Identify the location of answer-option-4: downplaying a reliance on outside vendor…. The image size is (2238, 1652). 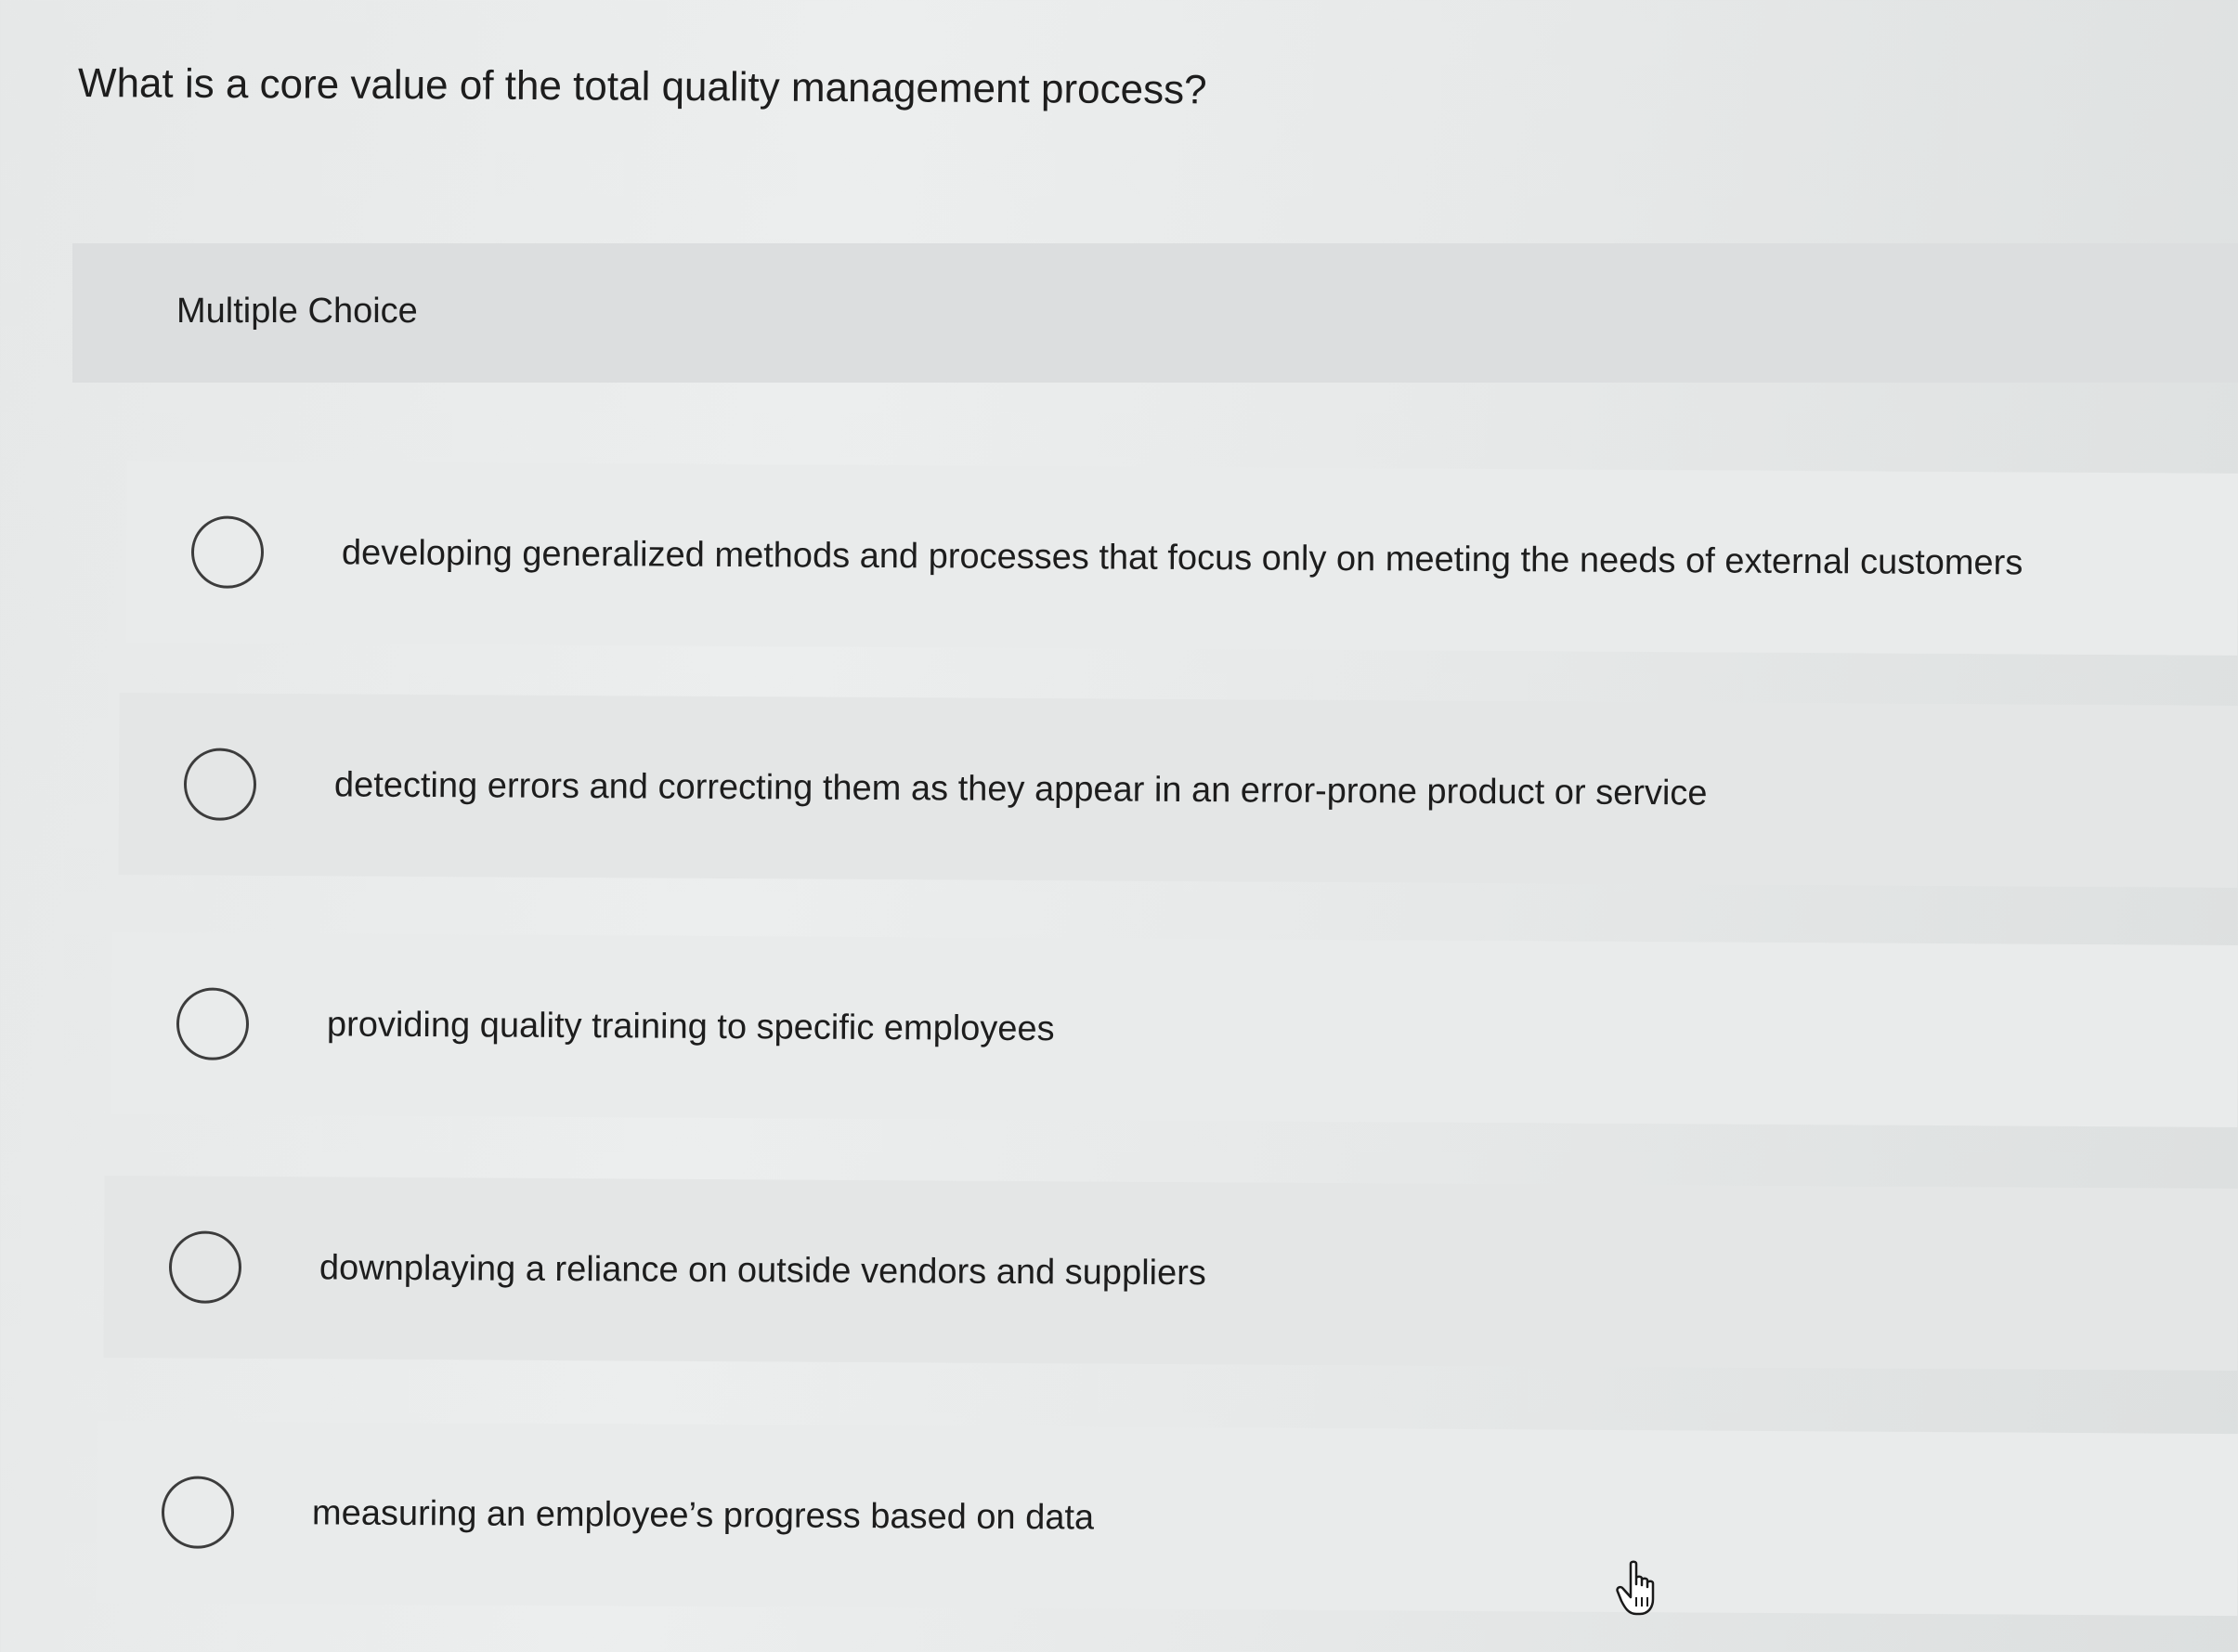
(1170, 1274).